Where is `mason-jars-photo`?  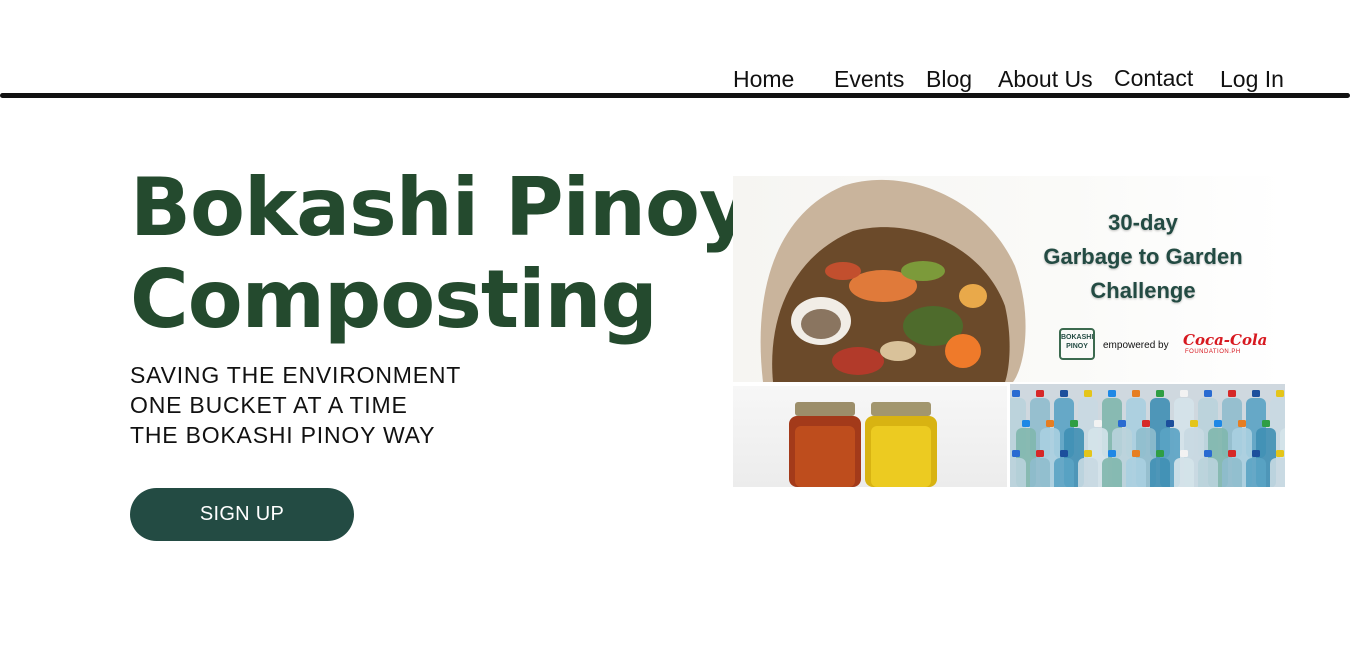 mason-jars-photo is located at coordinates (870, 436).